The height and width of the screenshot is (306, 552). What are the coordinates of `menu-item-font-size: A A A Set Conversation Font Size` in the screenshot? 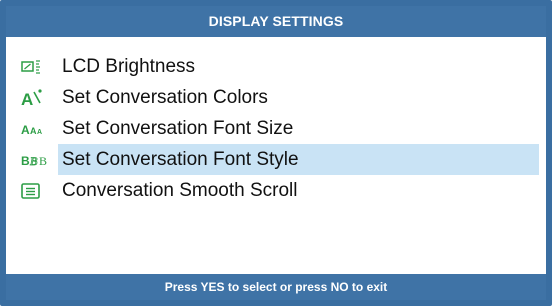 It's located at (280, 128).